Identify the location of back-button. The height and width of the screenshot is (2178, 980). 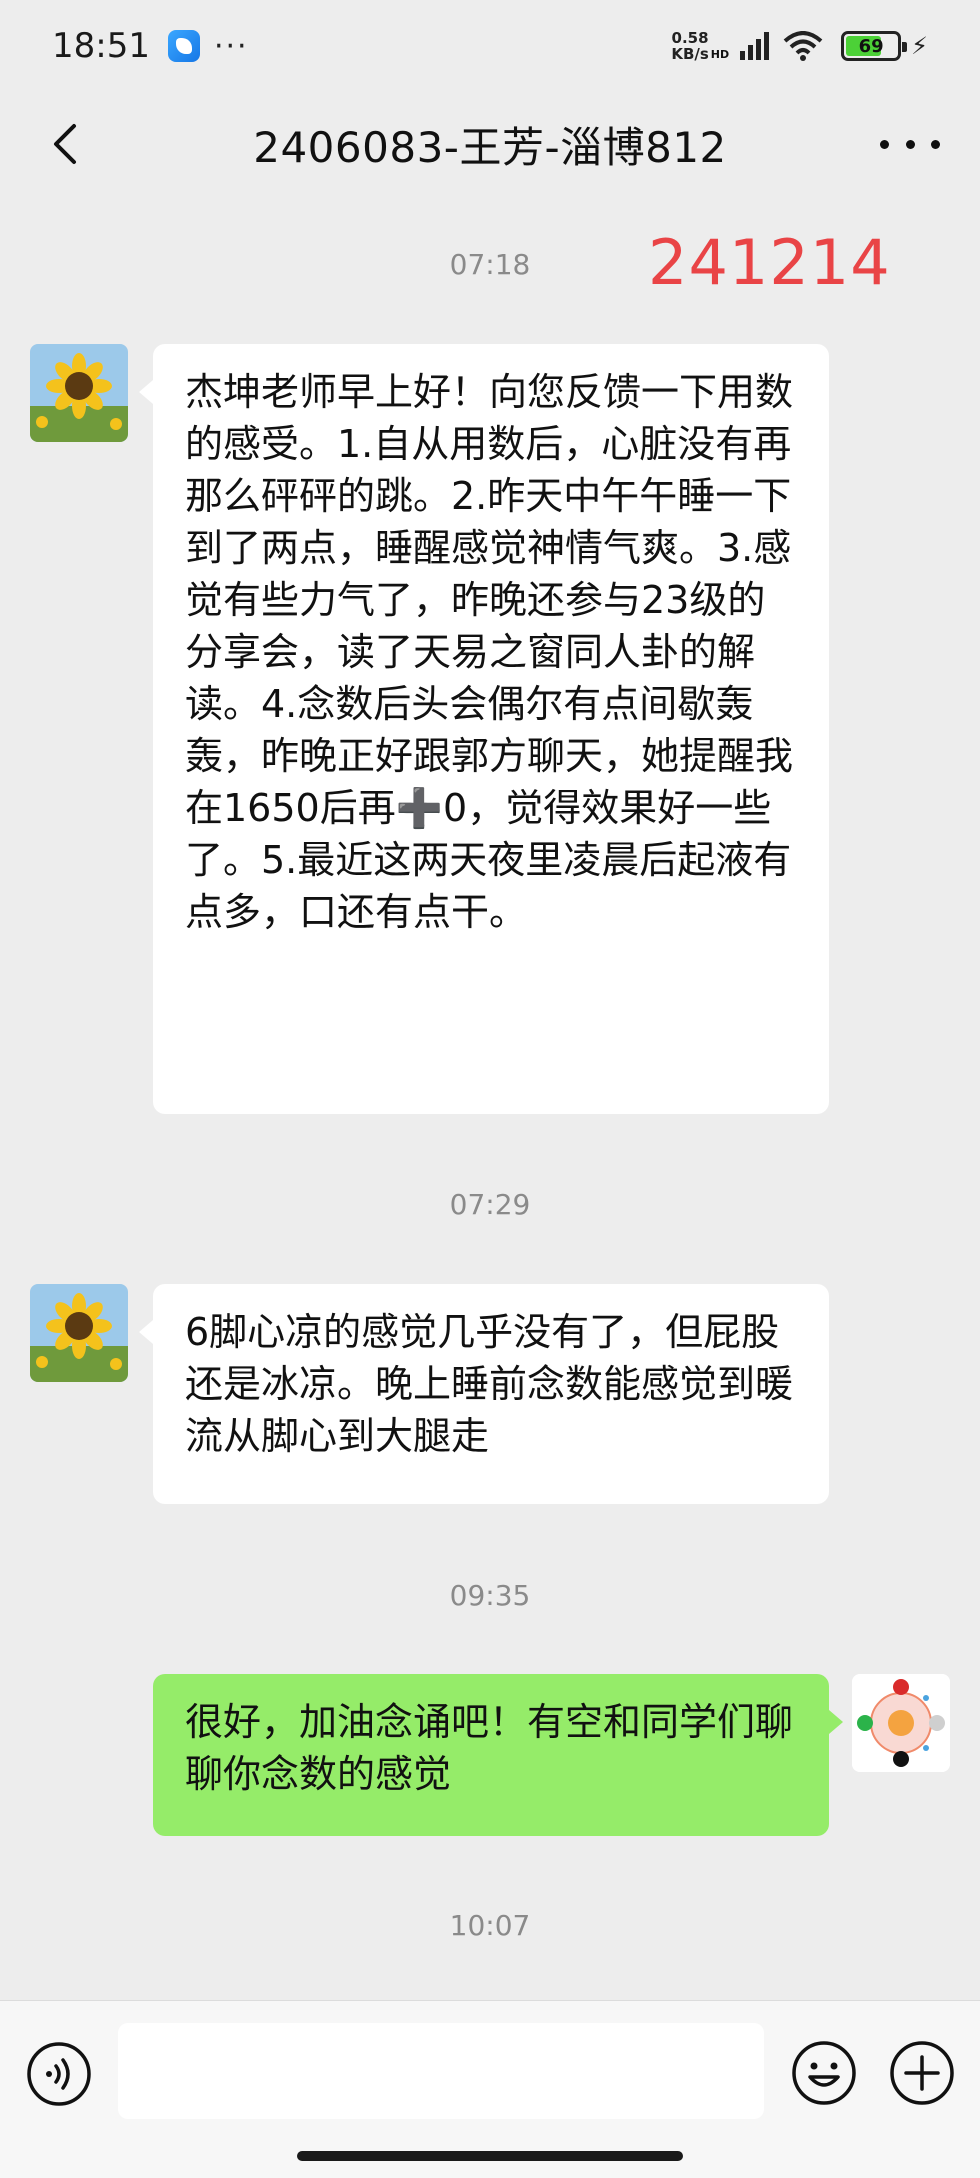
(66, 144).